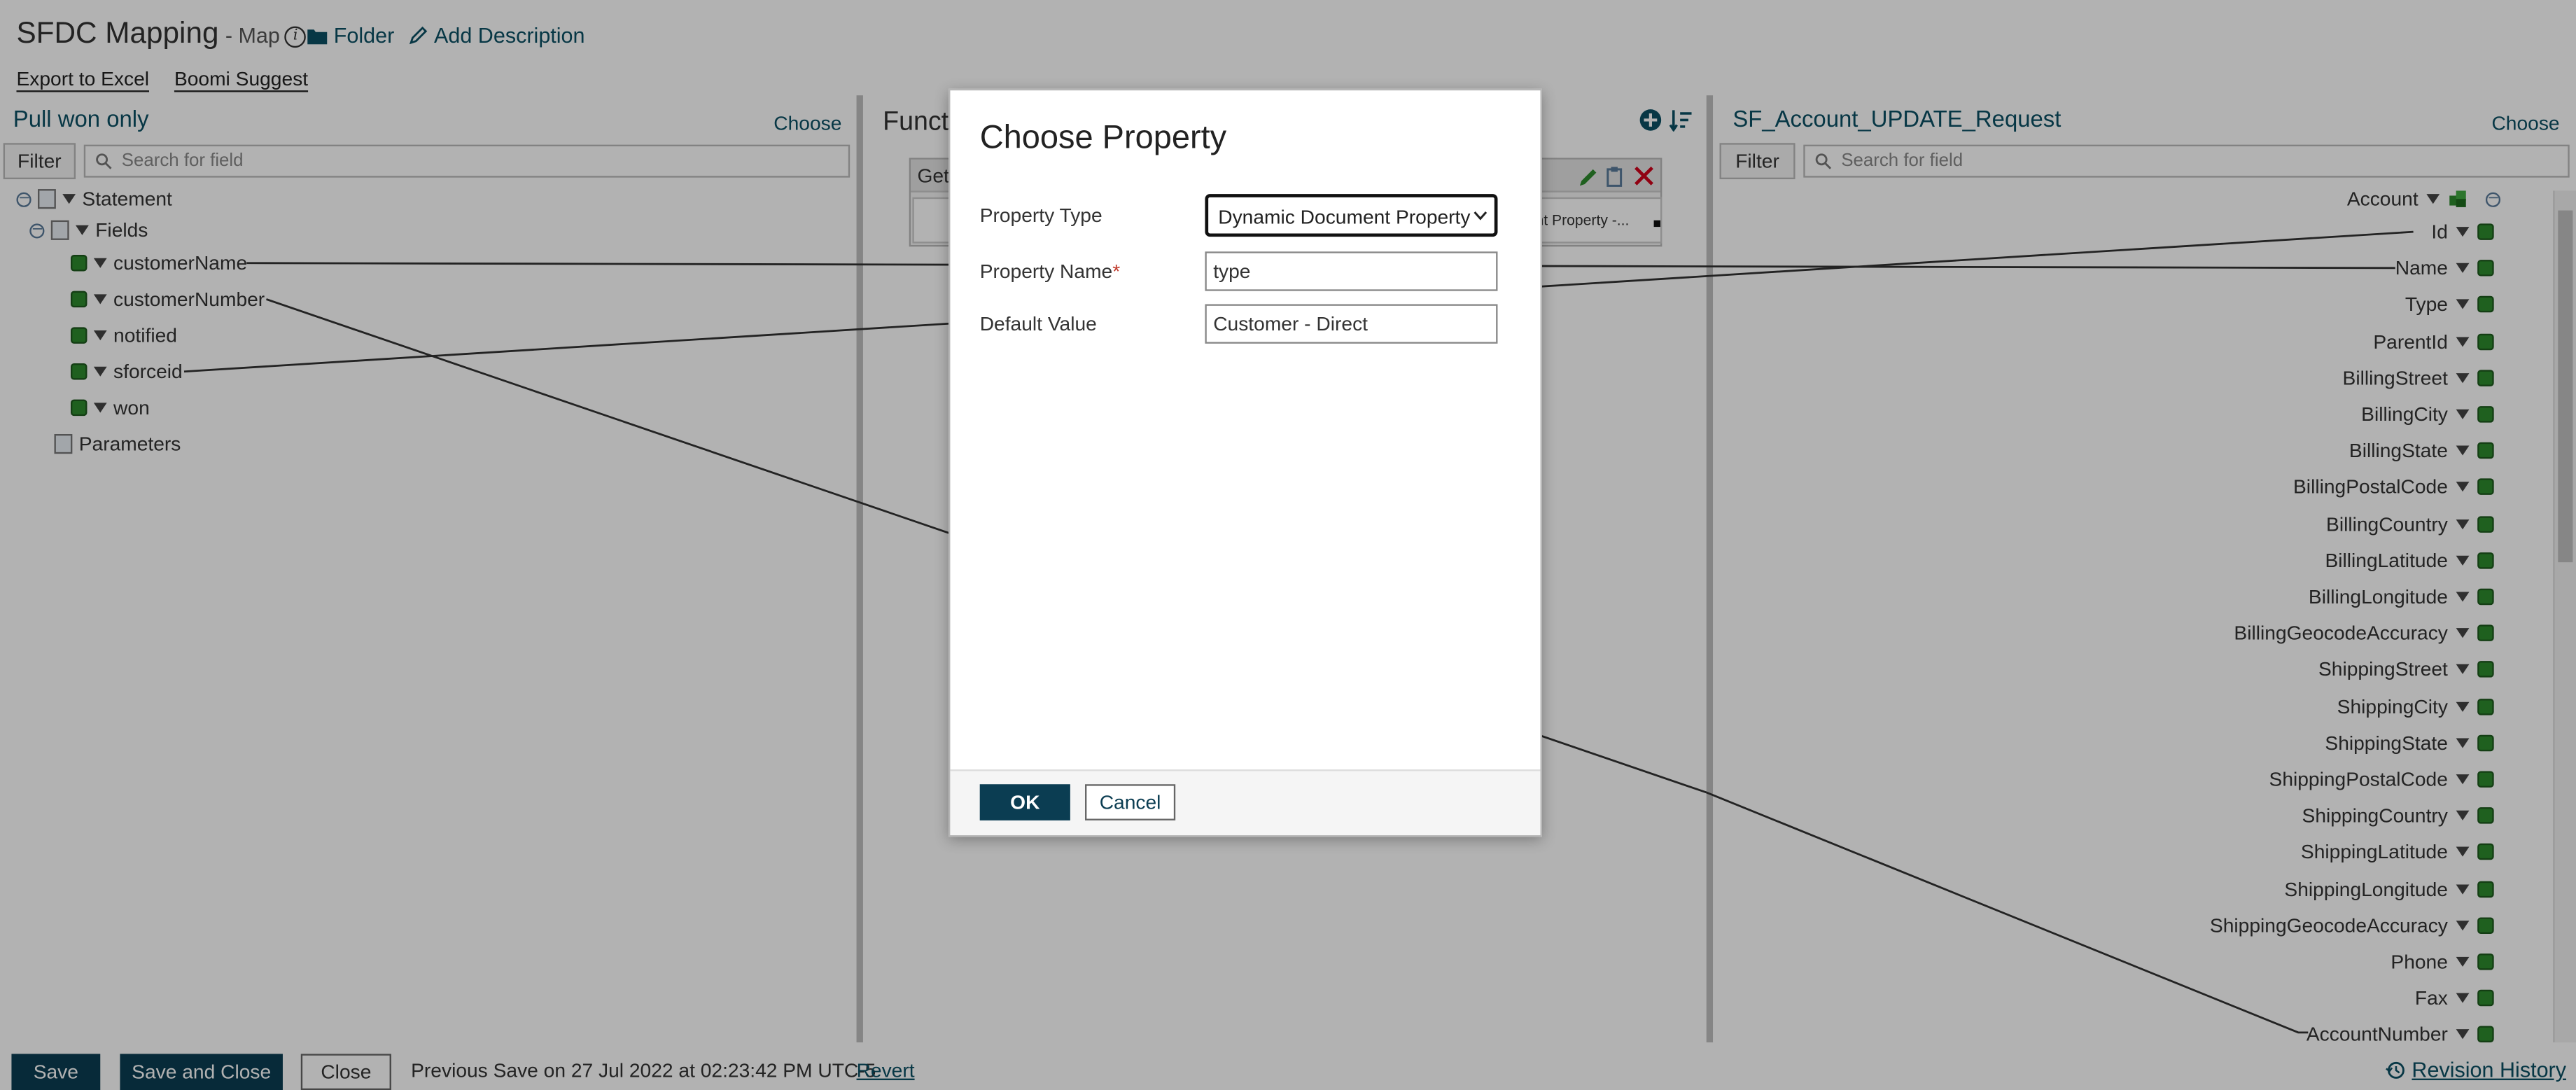  Describe the element at coordinates (1103, 138) in the screenshot. I see `dialog-title: Choose Property` at that location.